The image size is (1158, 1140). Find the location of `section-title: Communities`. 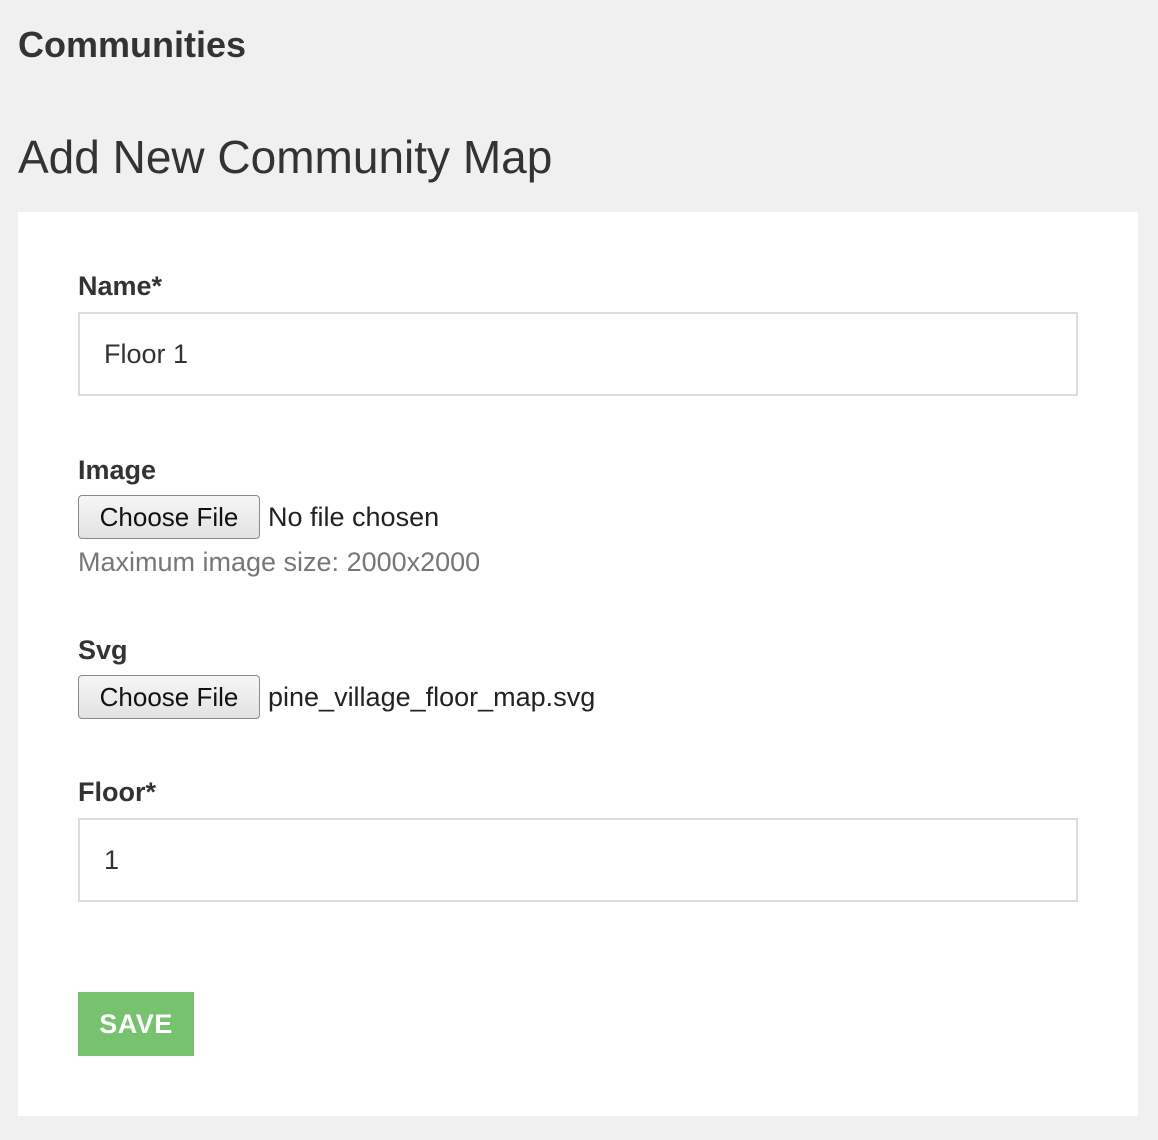

section-title: Communities is located at coordinates (132, 44).